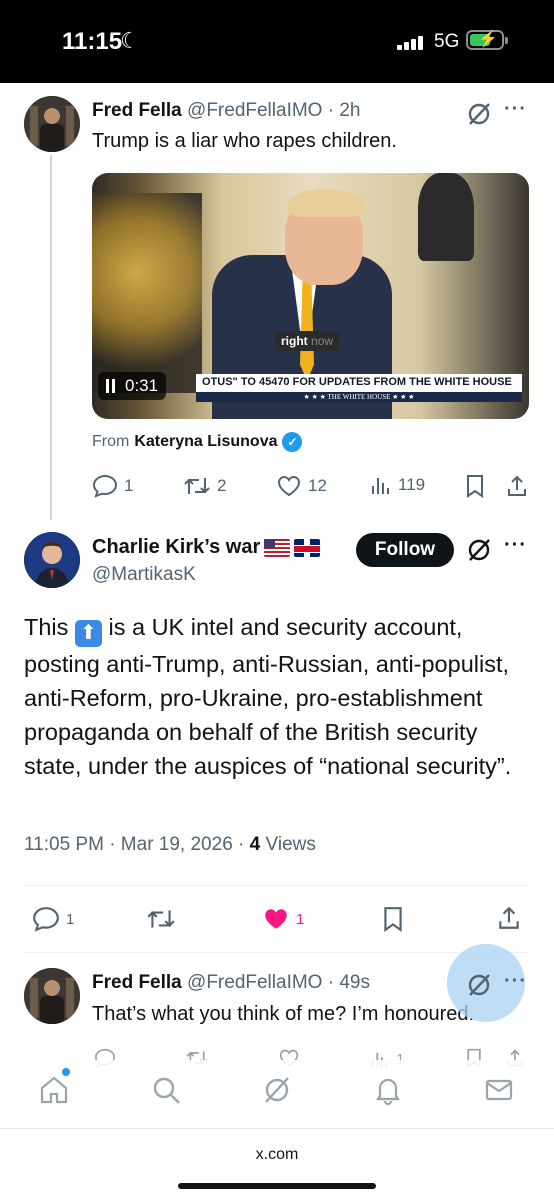 The height and width of the screenshot is (1200, 554). I want to click on views-button: 119, so click(397, 485).